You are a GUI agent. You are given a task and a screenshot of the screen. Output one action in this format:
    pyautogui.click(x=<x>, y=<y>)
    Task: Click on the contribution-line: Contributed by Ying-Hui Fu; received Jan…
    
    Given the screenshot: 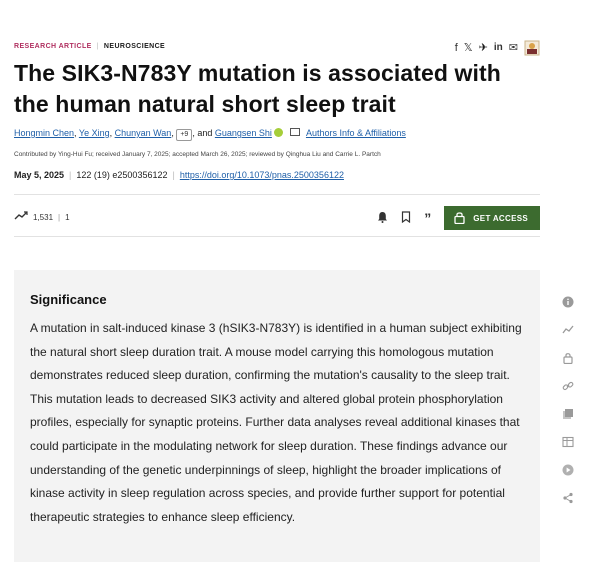 What is the action you would take?
    pyautogui.click(x=197, y=154)
    